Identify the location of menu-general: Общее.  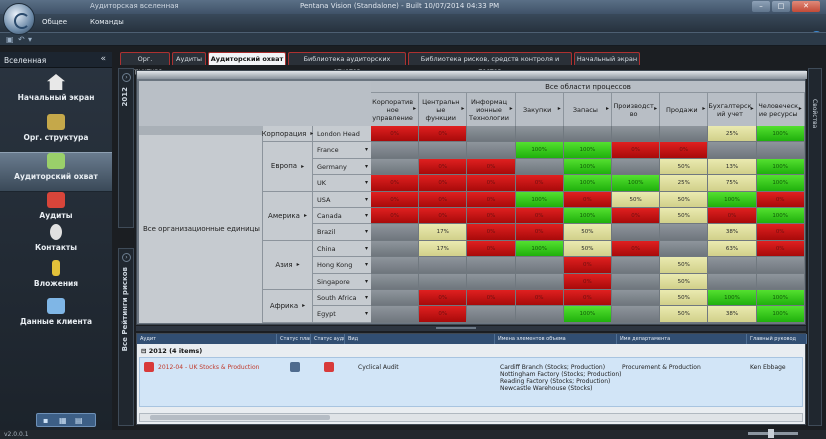
(54, 22).